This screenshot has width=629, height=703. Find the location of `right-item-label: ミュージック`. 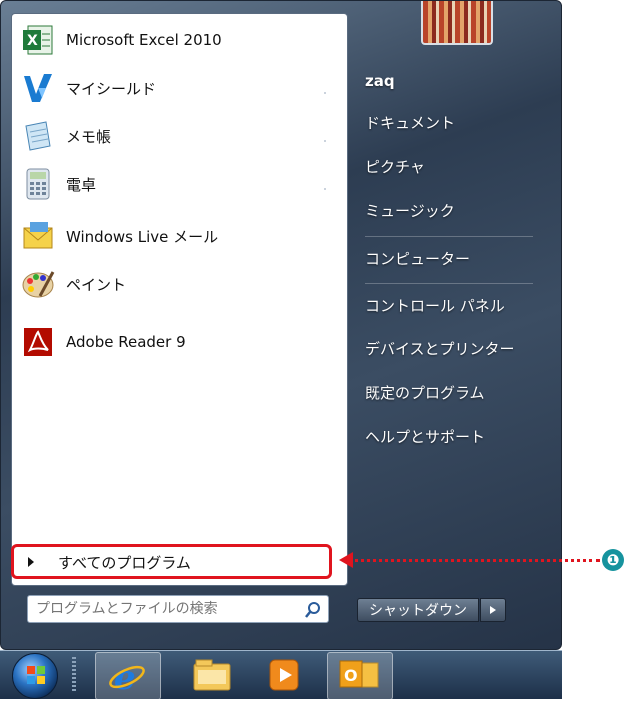

right-item-label: ミュージック is located at coordinates (410, 210).